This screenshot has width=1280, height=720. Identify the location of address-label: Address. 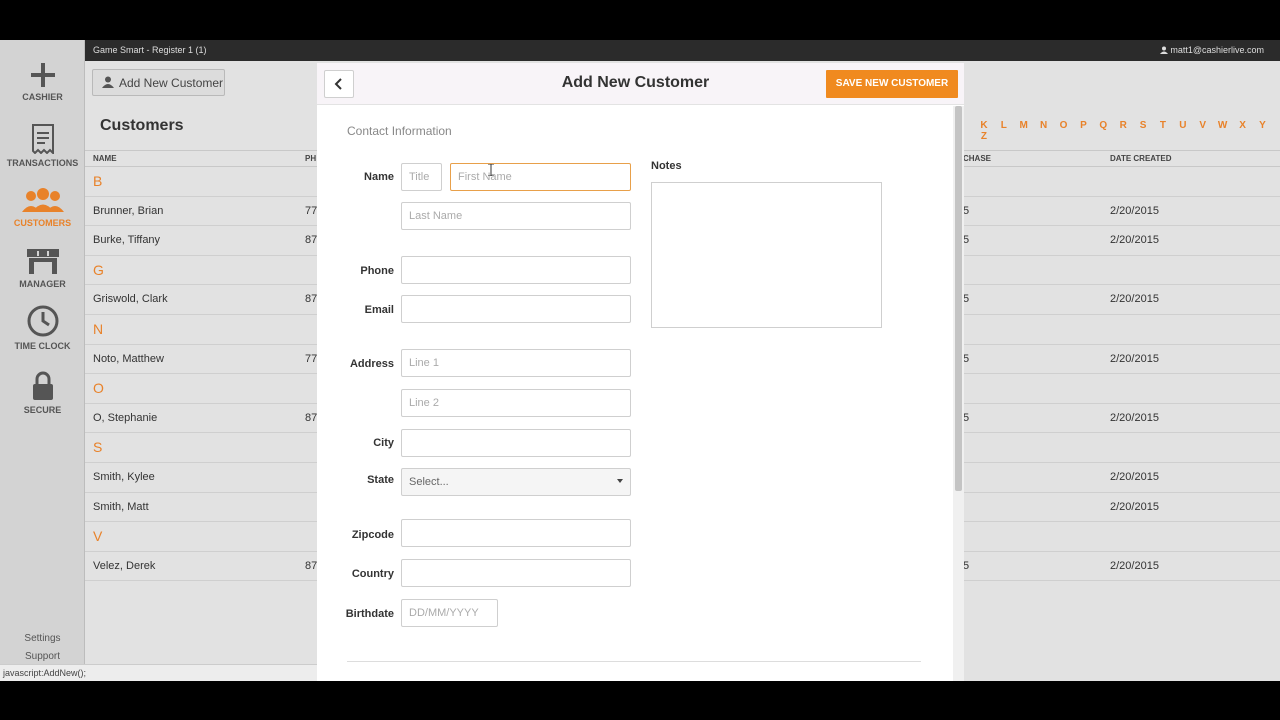
(371, 364).